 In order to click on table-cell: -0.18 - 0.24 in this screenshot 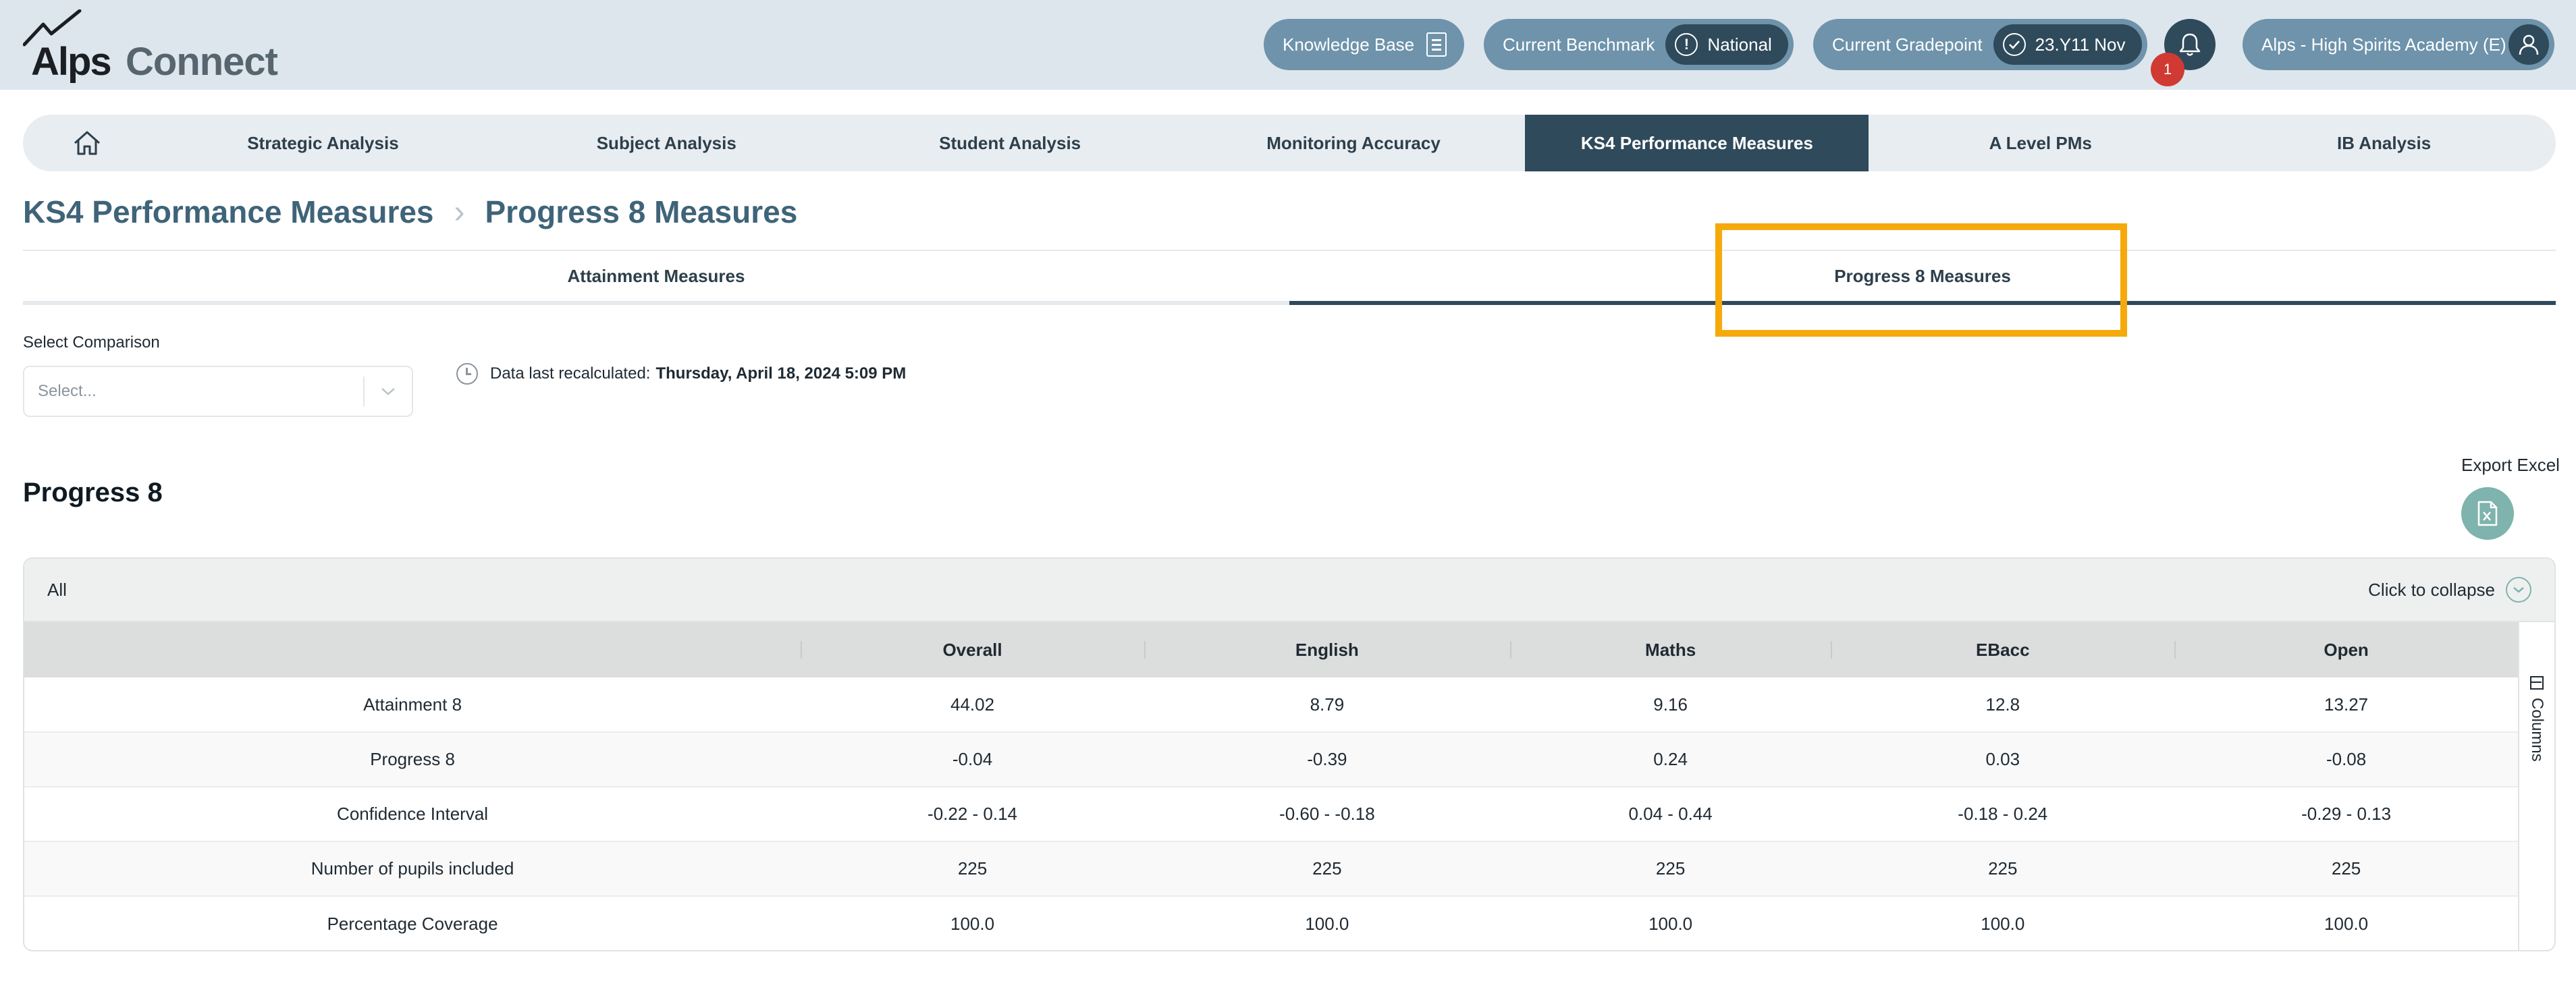, I will do `click(2003, 815)`.